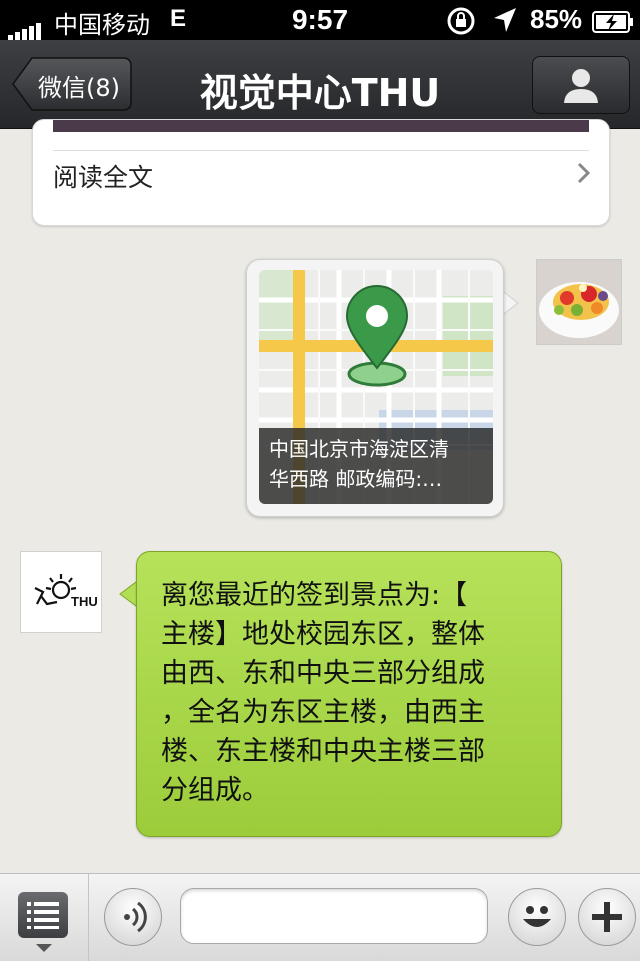 This screenshot has height=961, width=640. Describe the element at coordinates (321, 172) in the screenshot. I see `article-card: 阅读全文` at that location.